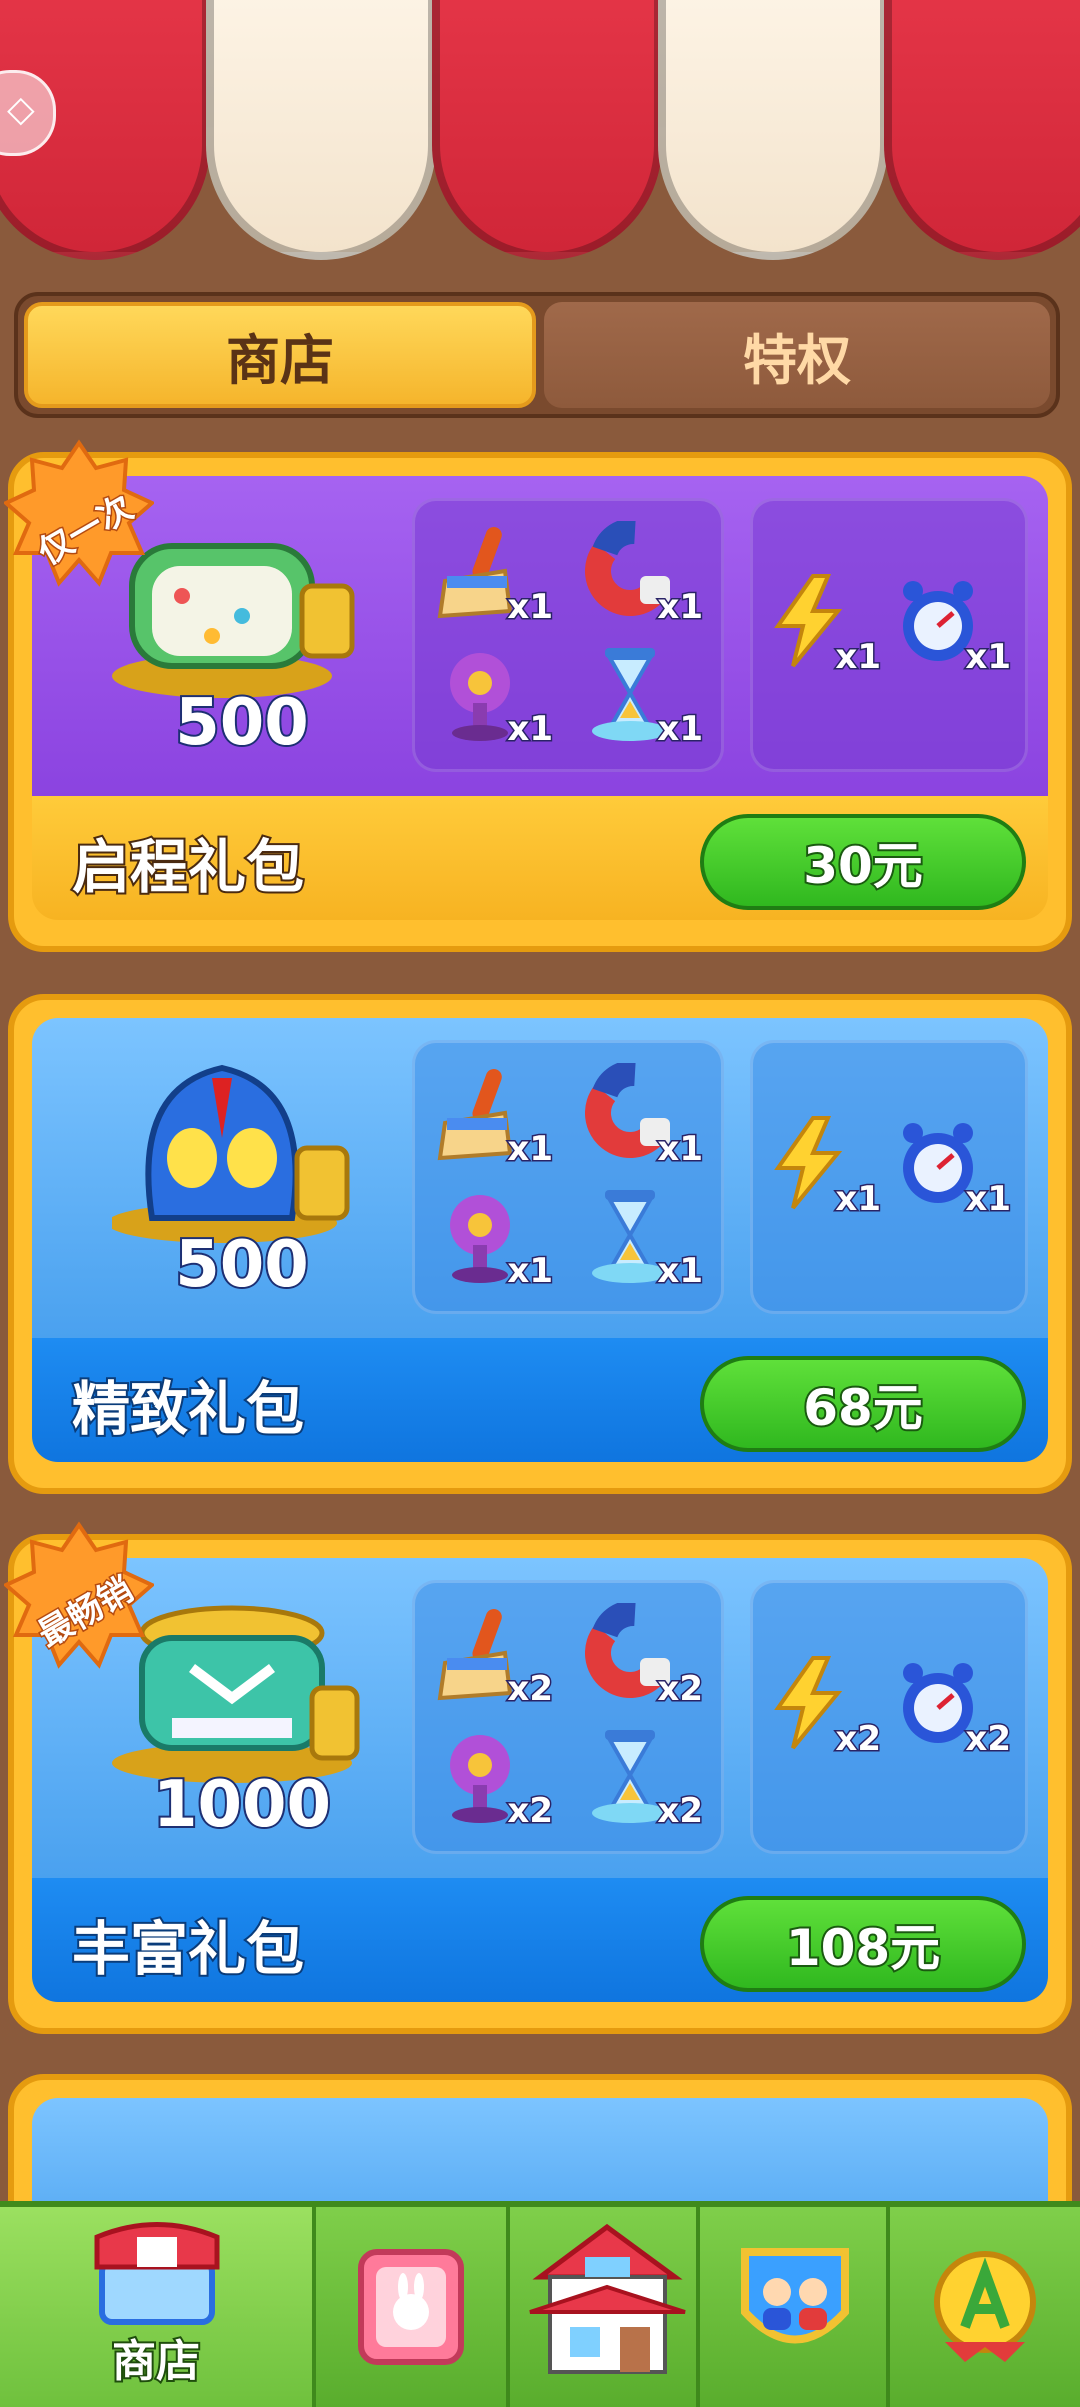  Describe the element at coordinates (537, 355) in the screenshot. I see `shop-tab-bar: 商店 特权` at that location.